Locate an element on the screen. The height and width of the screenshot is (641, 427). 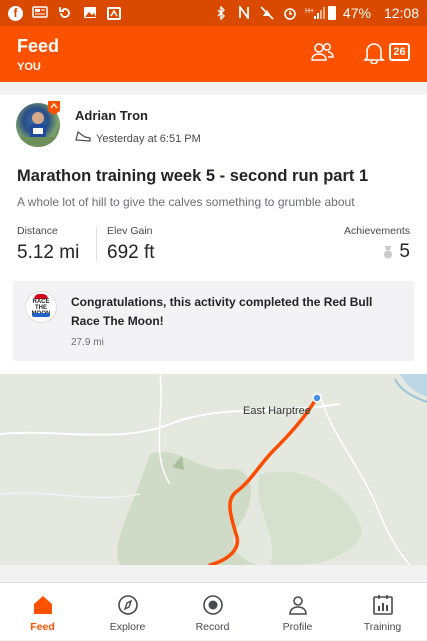
facebook-icon: f is located at coordinates (15, 13).